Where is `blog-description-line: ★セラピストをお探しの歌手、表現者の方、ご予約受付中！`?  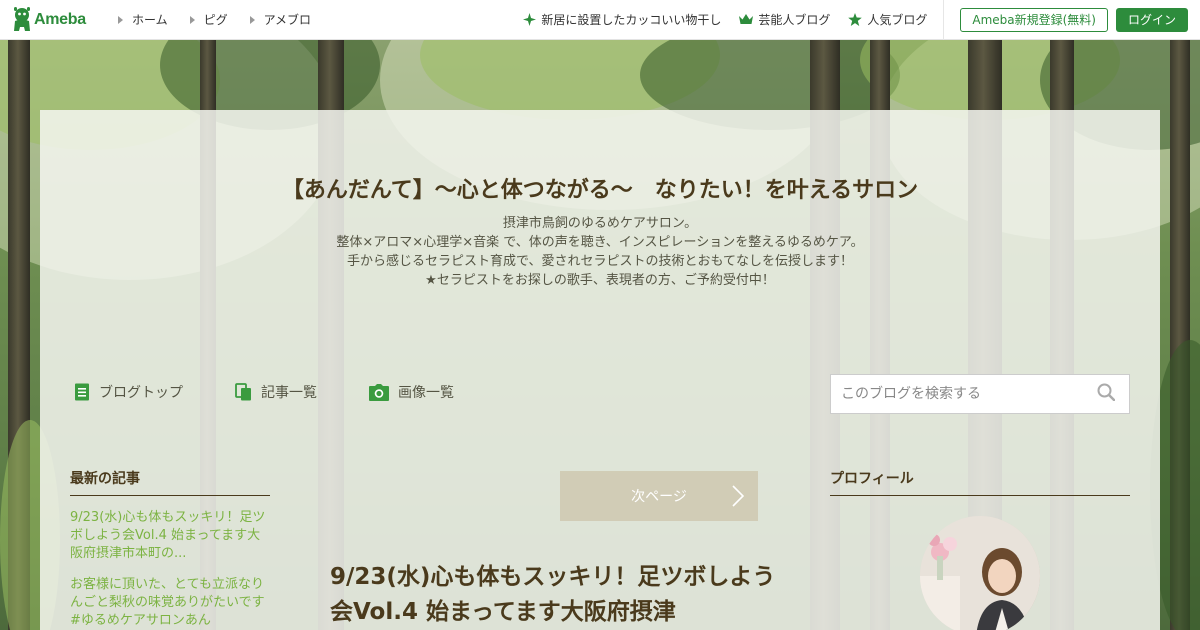
blog-description-line: ★セラピストをお探しの歌手、表現者の方、ご予約受付中！ is located at coordinates (600, 280).